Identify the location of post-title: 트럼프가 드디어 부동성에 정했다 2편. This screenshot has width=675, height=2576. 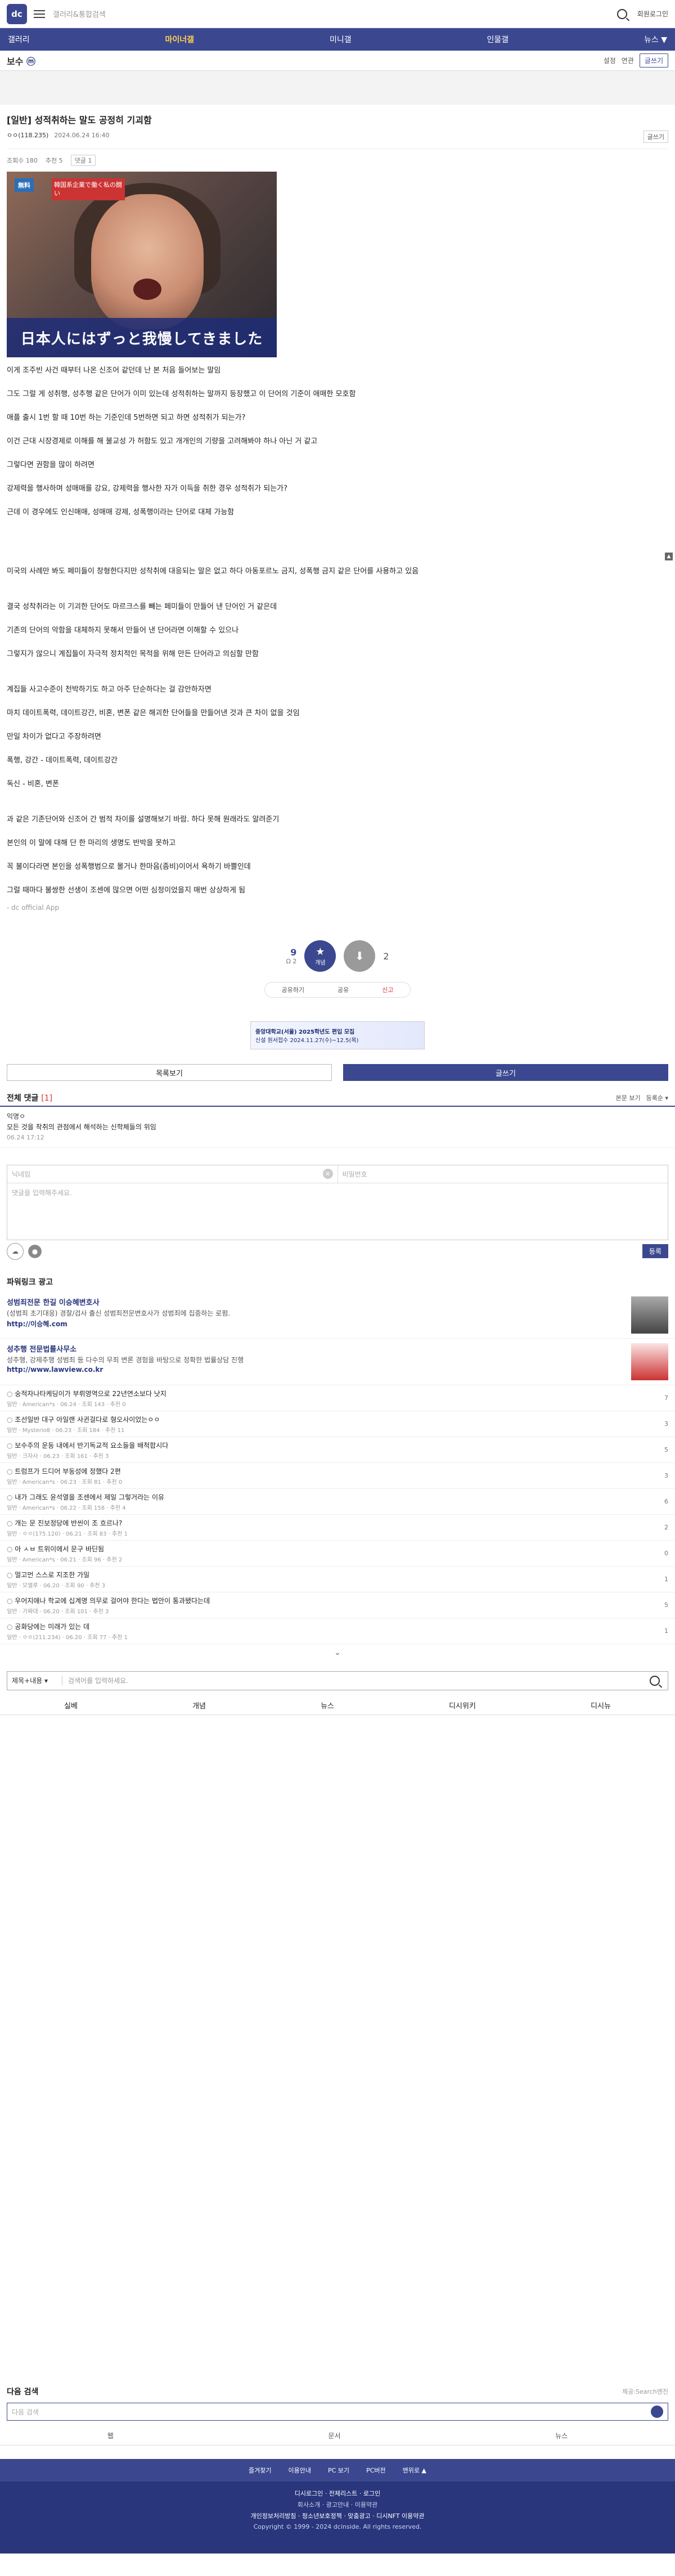
(64, 1471).